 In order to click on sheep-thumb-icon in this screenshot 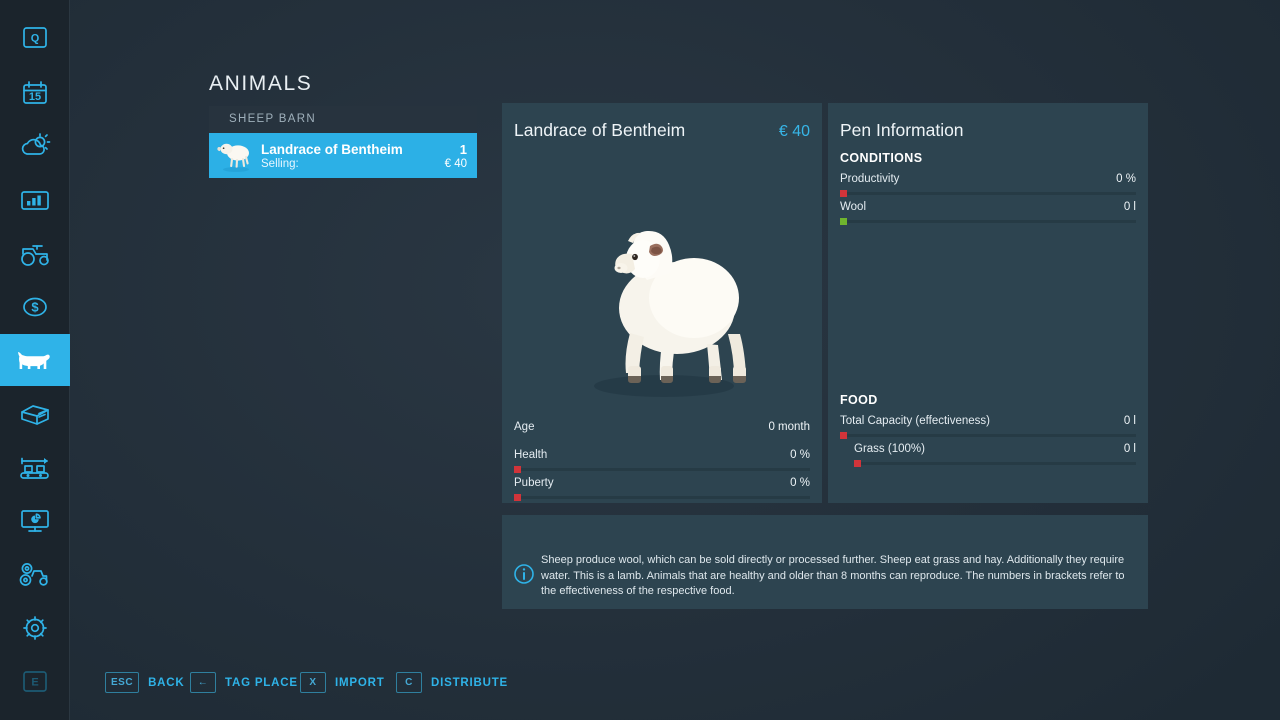, I will do `click(236, 156)`.